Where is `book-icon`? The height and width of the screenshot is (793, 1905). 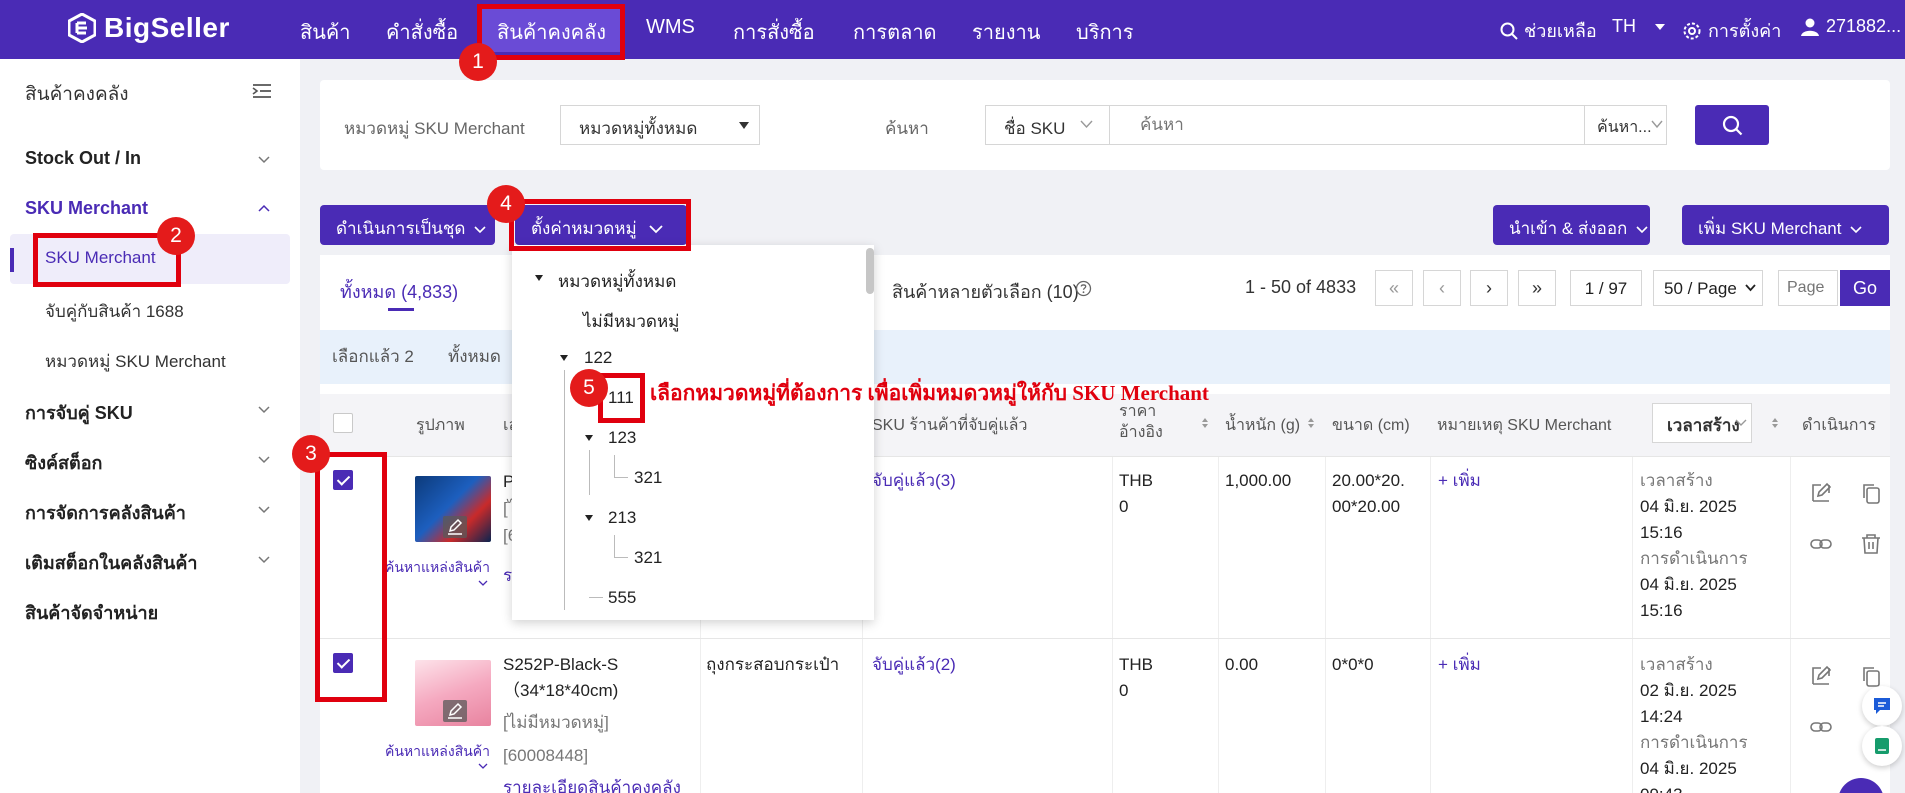 book-icon is located at coordinates (1882, 746).